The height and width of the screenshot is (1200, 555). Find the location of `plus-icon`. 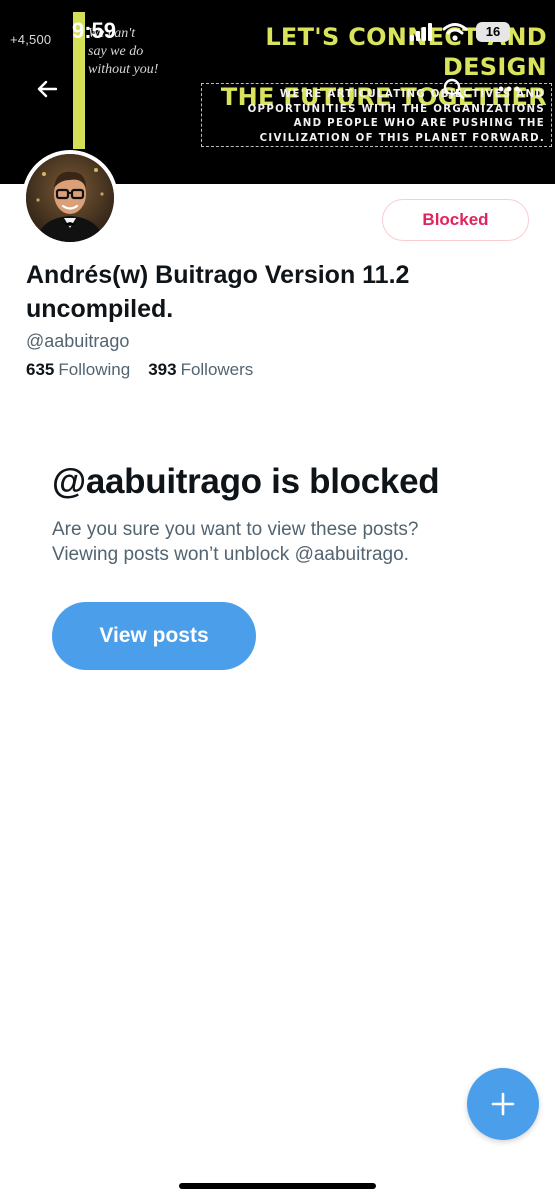

plus-icon is located at coordinates (503, 1104).